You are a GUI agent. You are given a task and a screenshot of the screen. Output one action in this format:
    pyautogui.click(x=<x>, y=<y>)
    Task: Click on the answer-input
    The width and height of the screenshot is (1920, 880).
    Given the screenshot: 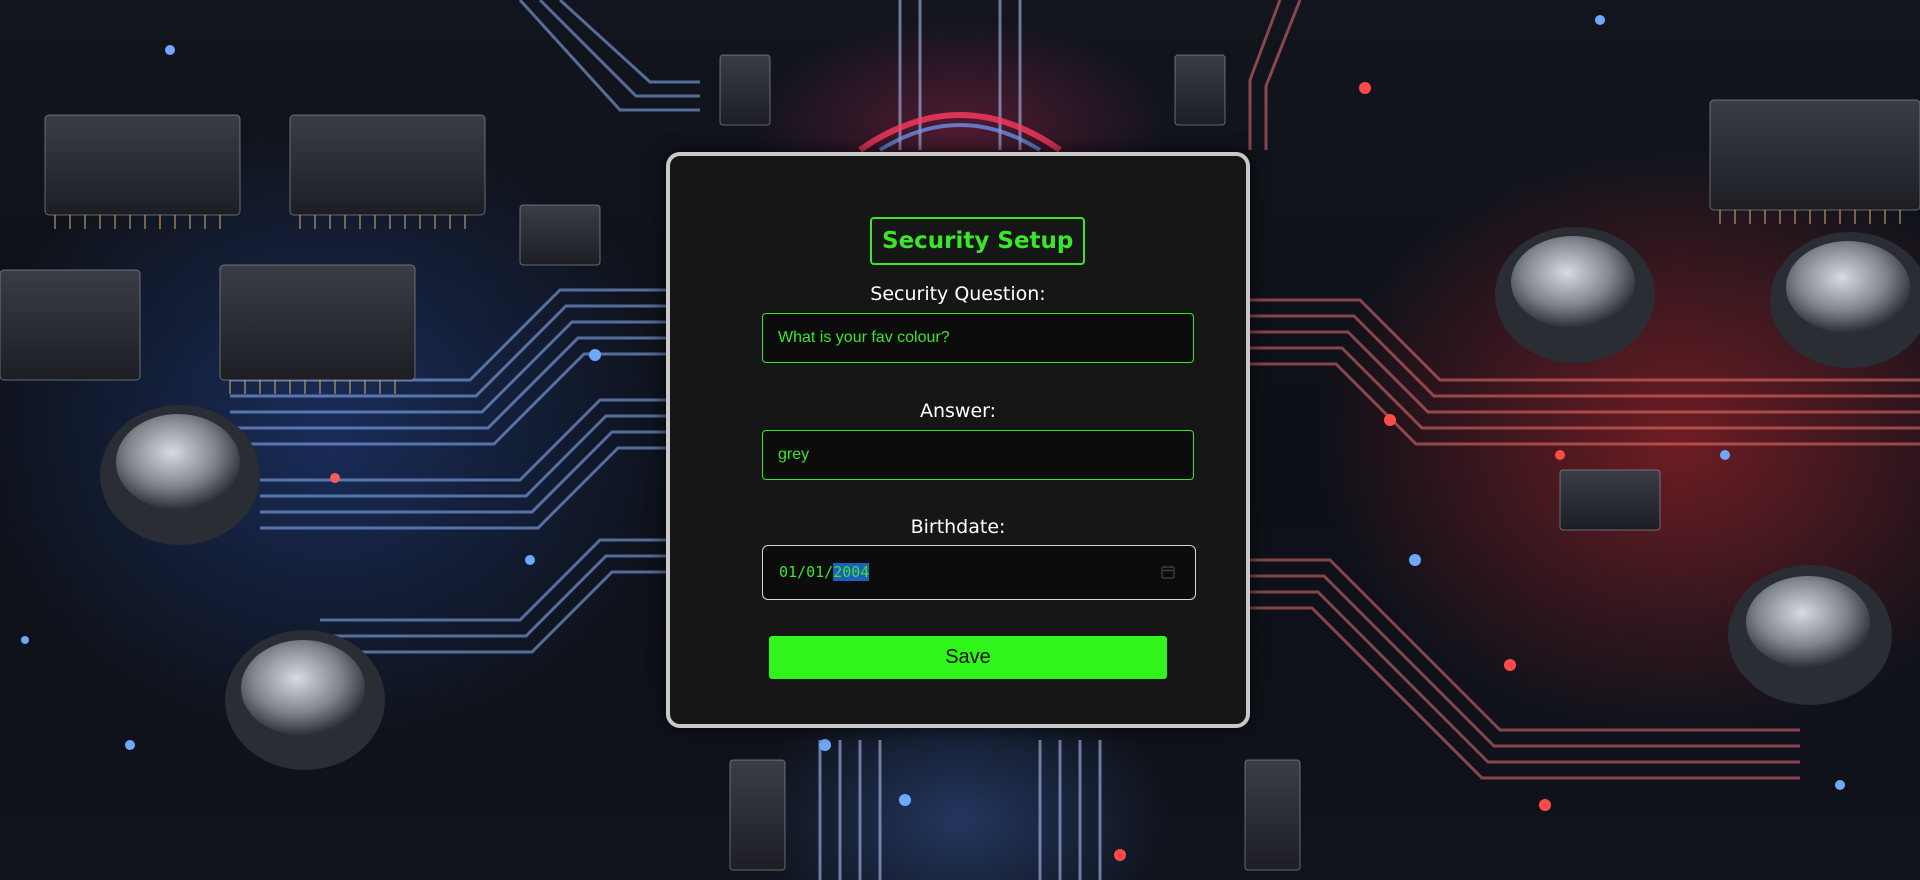 What is the action you would take?
    pyautogui.click(x=978, y=455)
    